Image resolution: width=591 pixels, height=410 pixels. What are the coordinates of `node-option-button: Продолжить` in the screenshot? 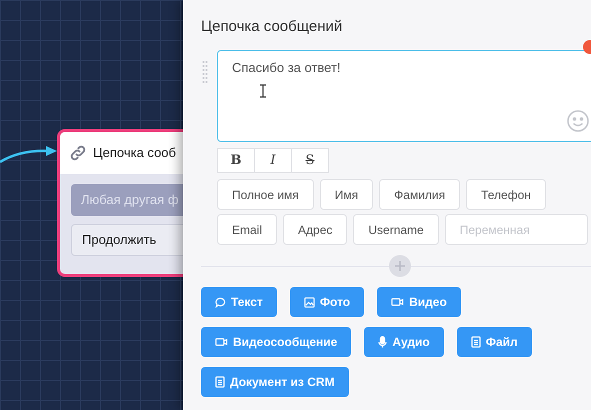 It's located at (127, 240).